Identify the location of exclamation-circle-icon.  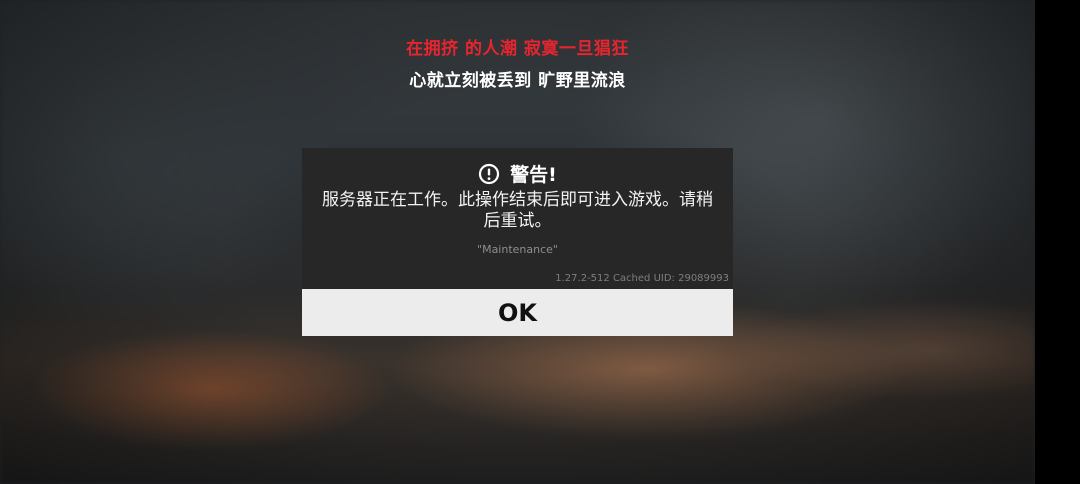
(489, 174).